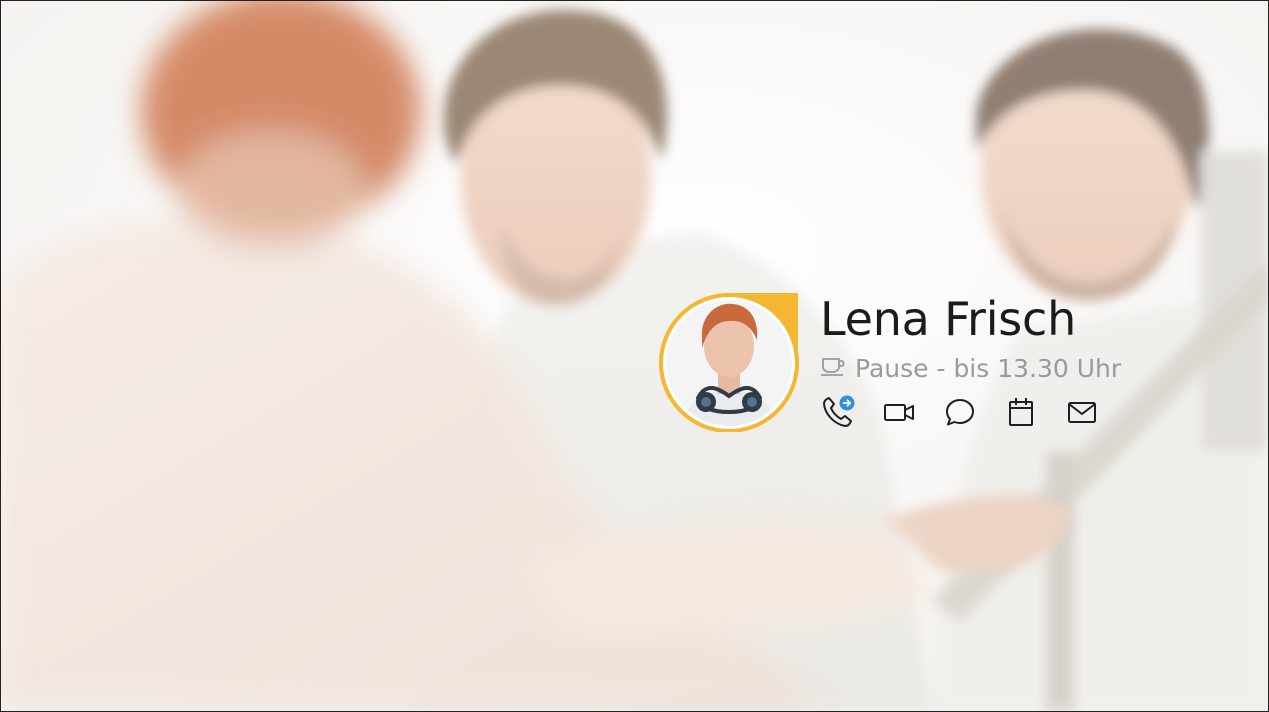 Image resolution: width=1269 pixels, height=712 pixels. I want to click on avatar, so click(729, 361).